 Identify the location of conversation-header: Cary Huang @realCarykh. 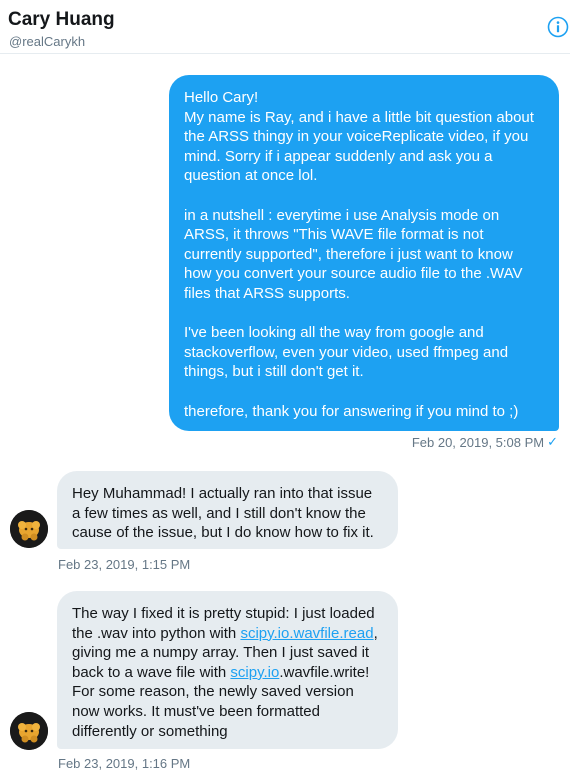
(285, 27).